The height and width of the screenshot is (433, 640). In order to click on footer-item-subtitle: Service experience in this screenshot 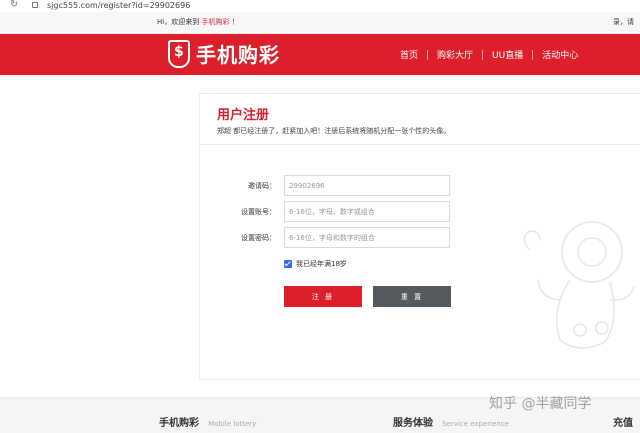, I will do `click(475, 424)`.